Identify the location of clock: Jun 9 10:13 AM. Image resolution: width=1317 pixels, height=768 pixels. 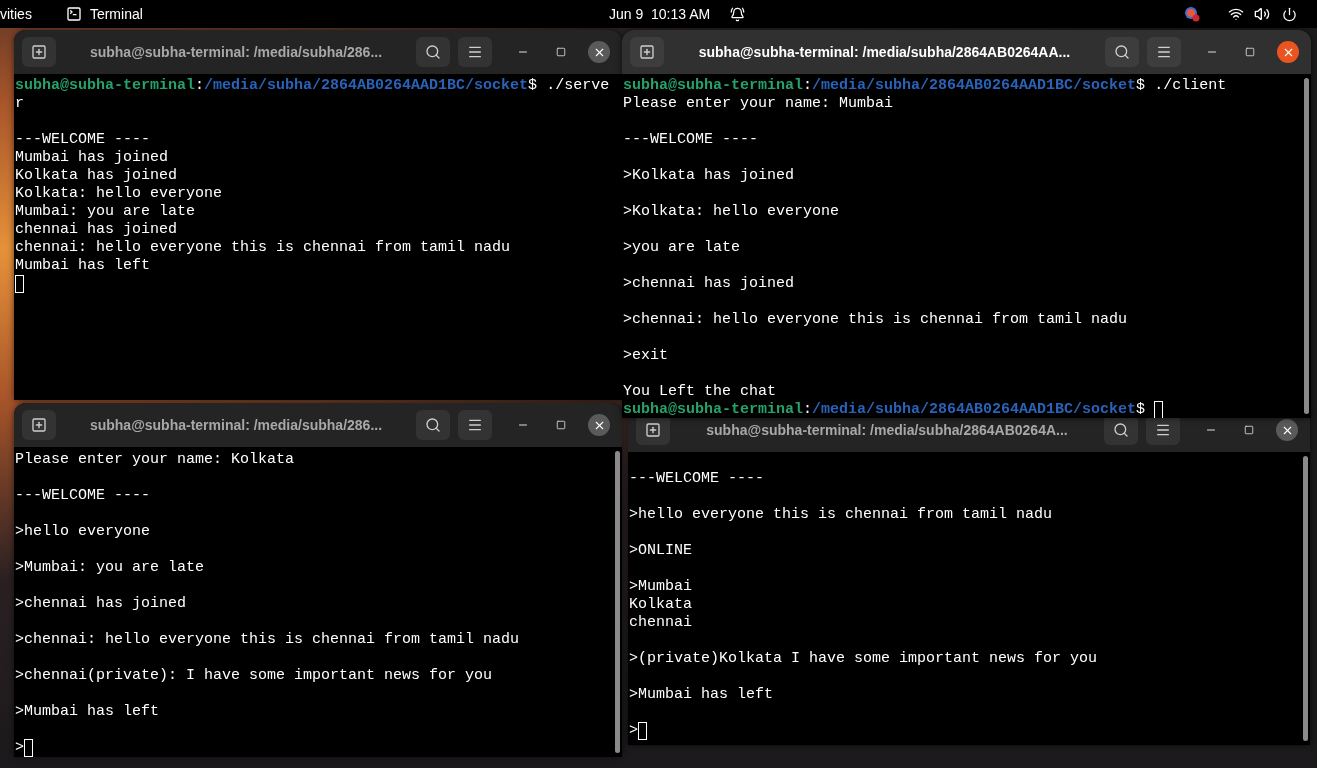
(660, 14).